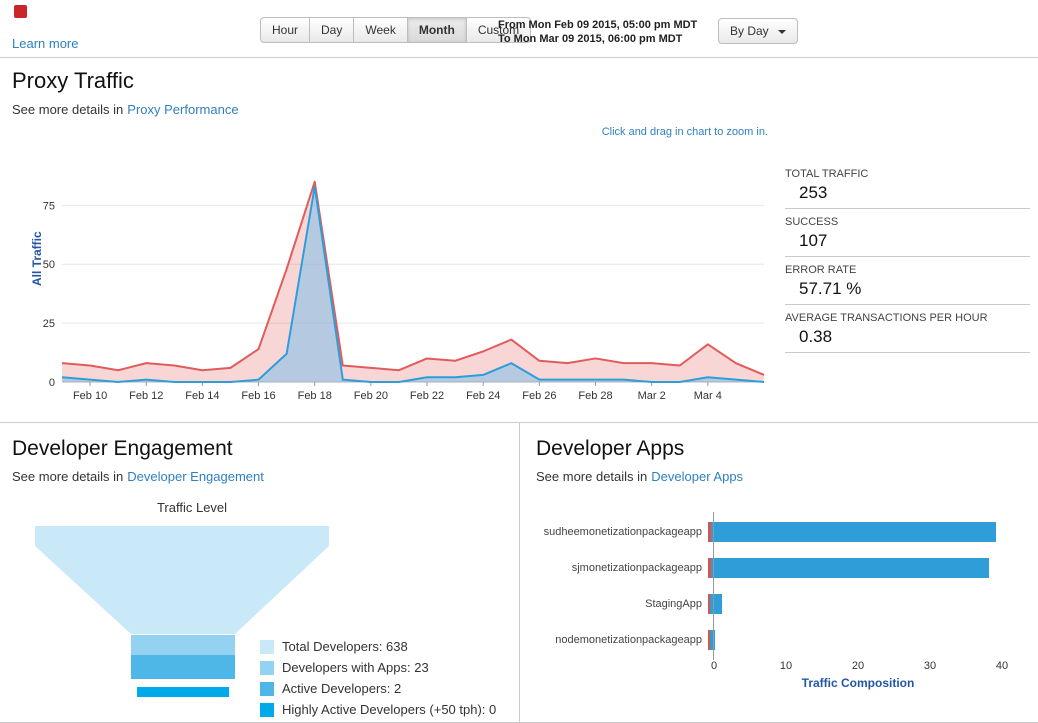  I want to click on zoom-hint: Click and drag in chart to zoom in., so click(684, 132).